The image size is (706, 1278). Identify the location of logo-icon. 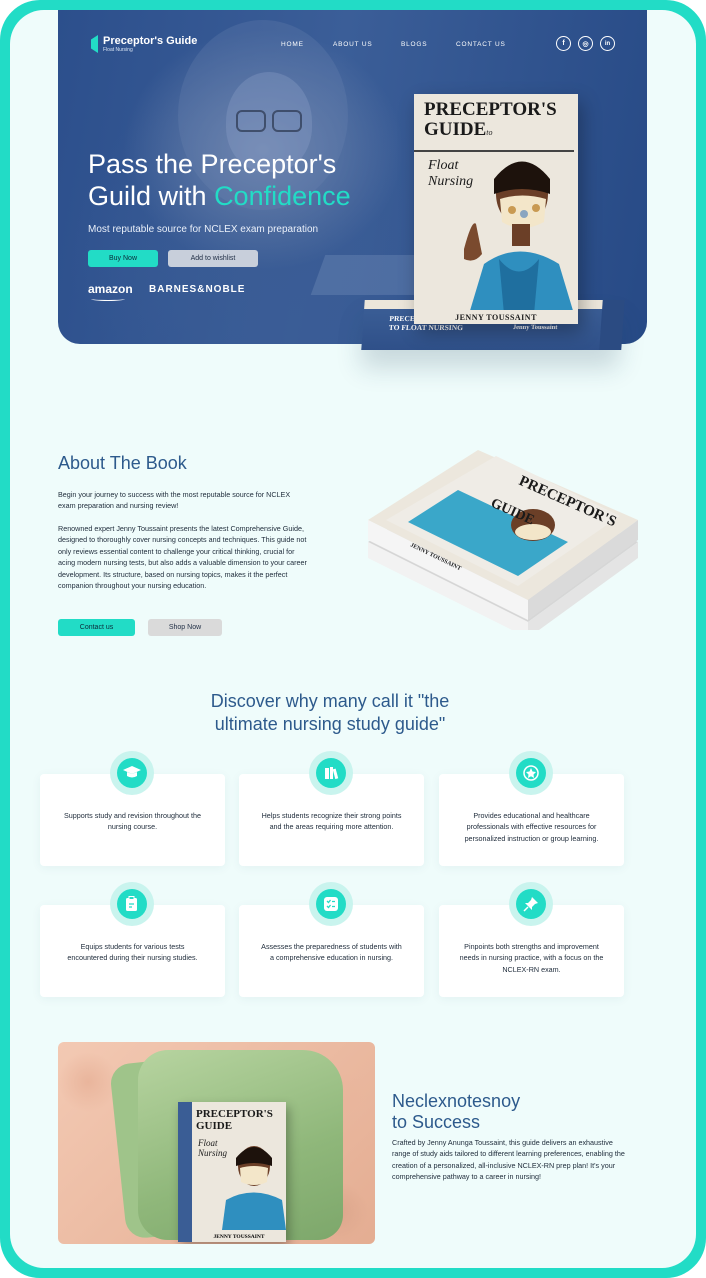
(94, 44).